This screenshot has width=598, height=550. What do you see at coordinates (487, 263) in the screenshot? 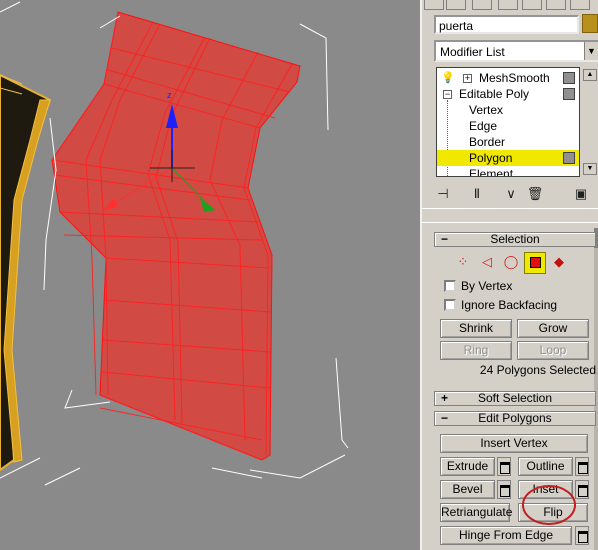
I see `edge-icon: ◁` at bounding box center [487, 263].